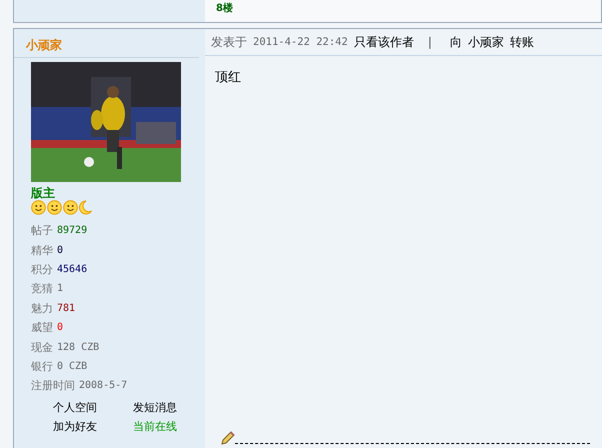 Image resolution: width=602 pixels, height=448 pixels. Describe the element at coordinates (72, 366) in the screenshot. I see `stat-value: 0 CZB` at that location.